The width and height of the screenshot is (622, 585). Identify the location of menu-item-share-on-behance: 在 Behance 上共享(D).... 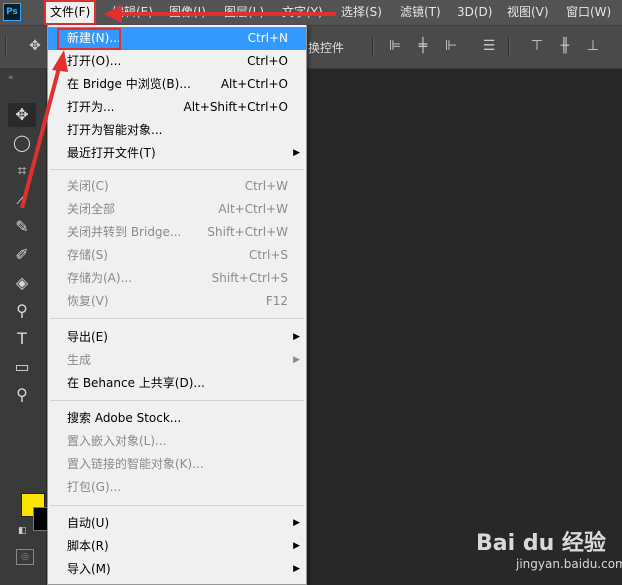
(177, 383).